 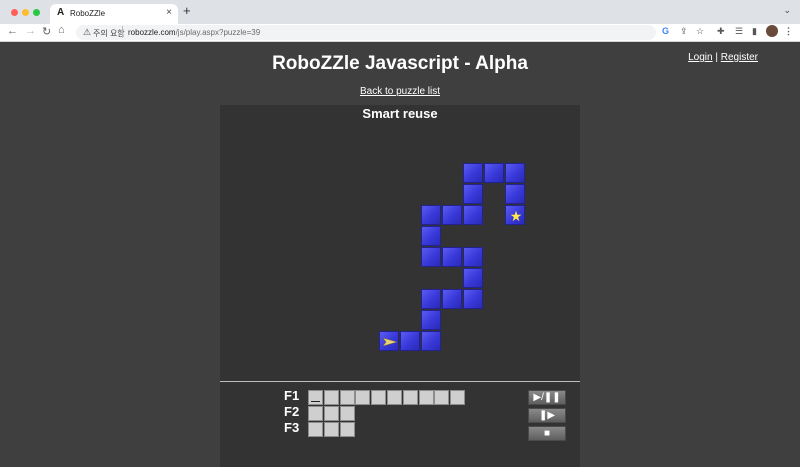 What do you see at coordinates (292, 427) in the screenshot?
I see `function-label-f3: F3` at bounding box center [292, 427].